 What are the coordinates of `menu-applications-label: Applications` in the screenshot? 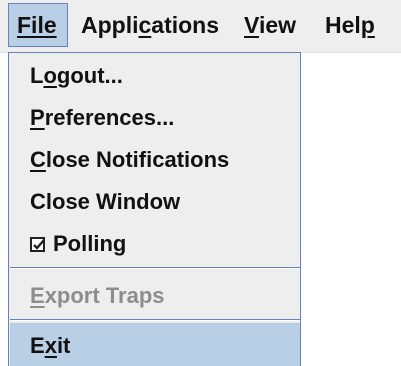 It's located at (150, 25).